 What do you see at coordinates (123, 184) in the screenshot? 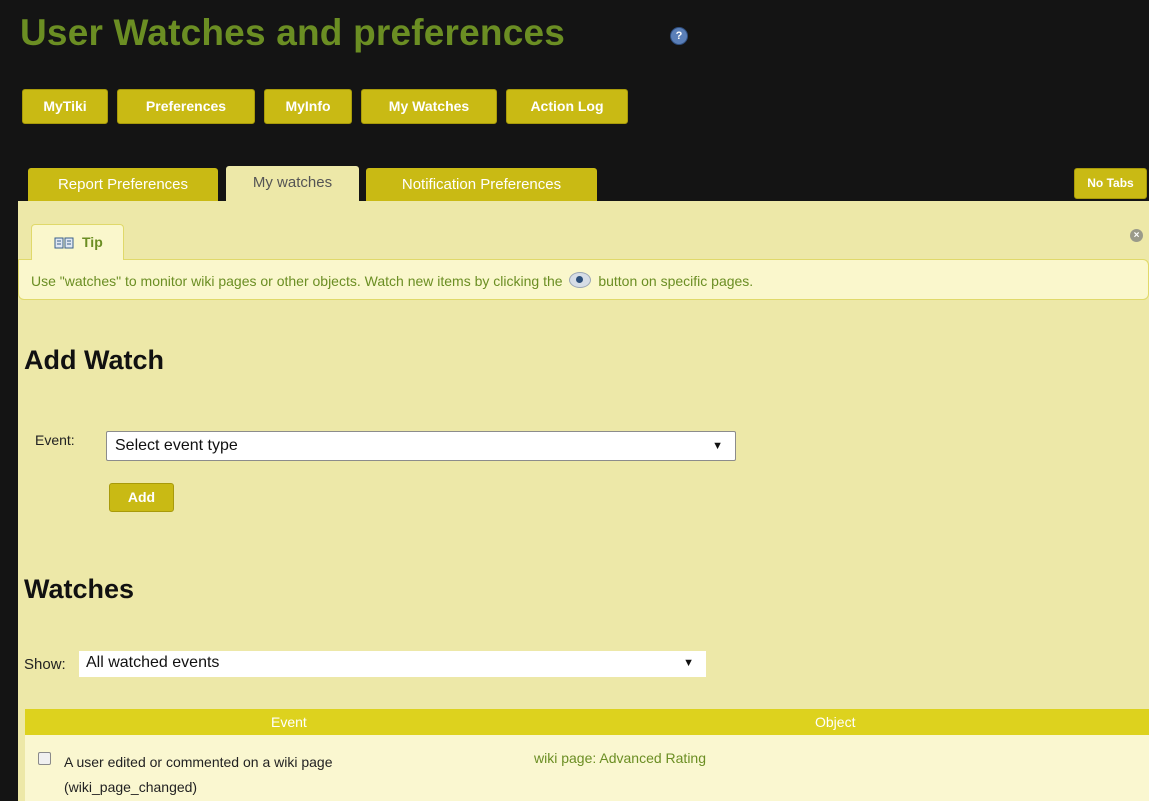
I see `tab-report-preferences: Report Preferences` at bounding box center [123, 184].